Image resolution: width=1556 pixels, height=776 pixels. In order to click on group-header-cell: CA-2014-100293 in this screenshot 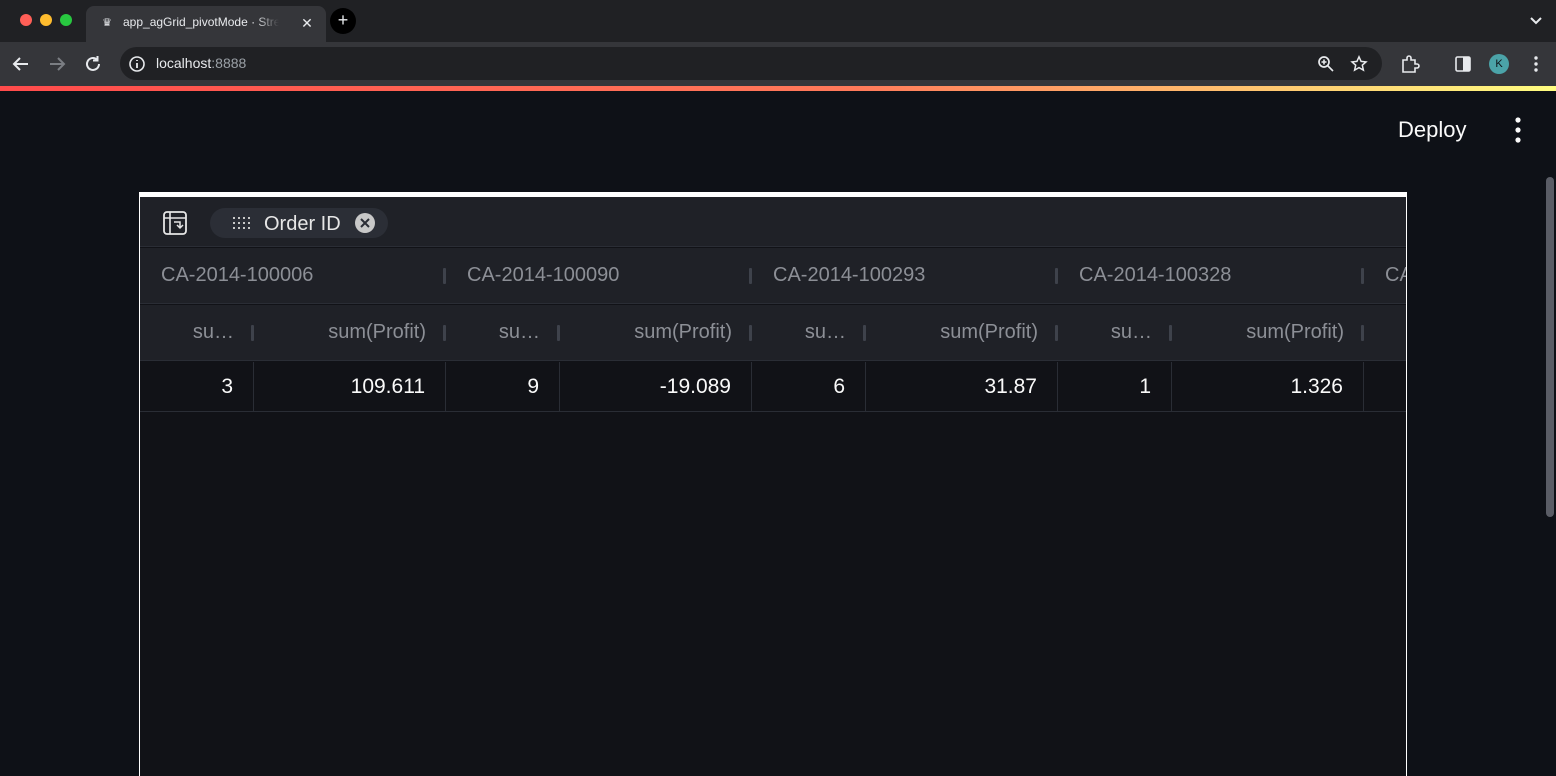, I will do `click(905, 276)`.